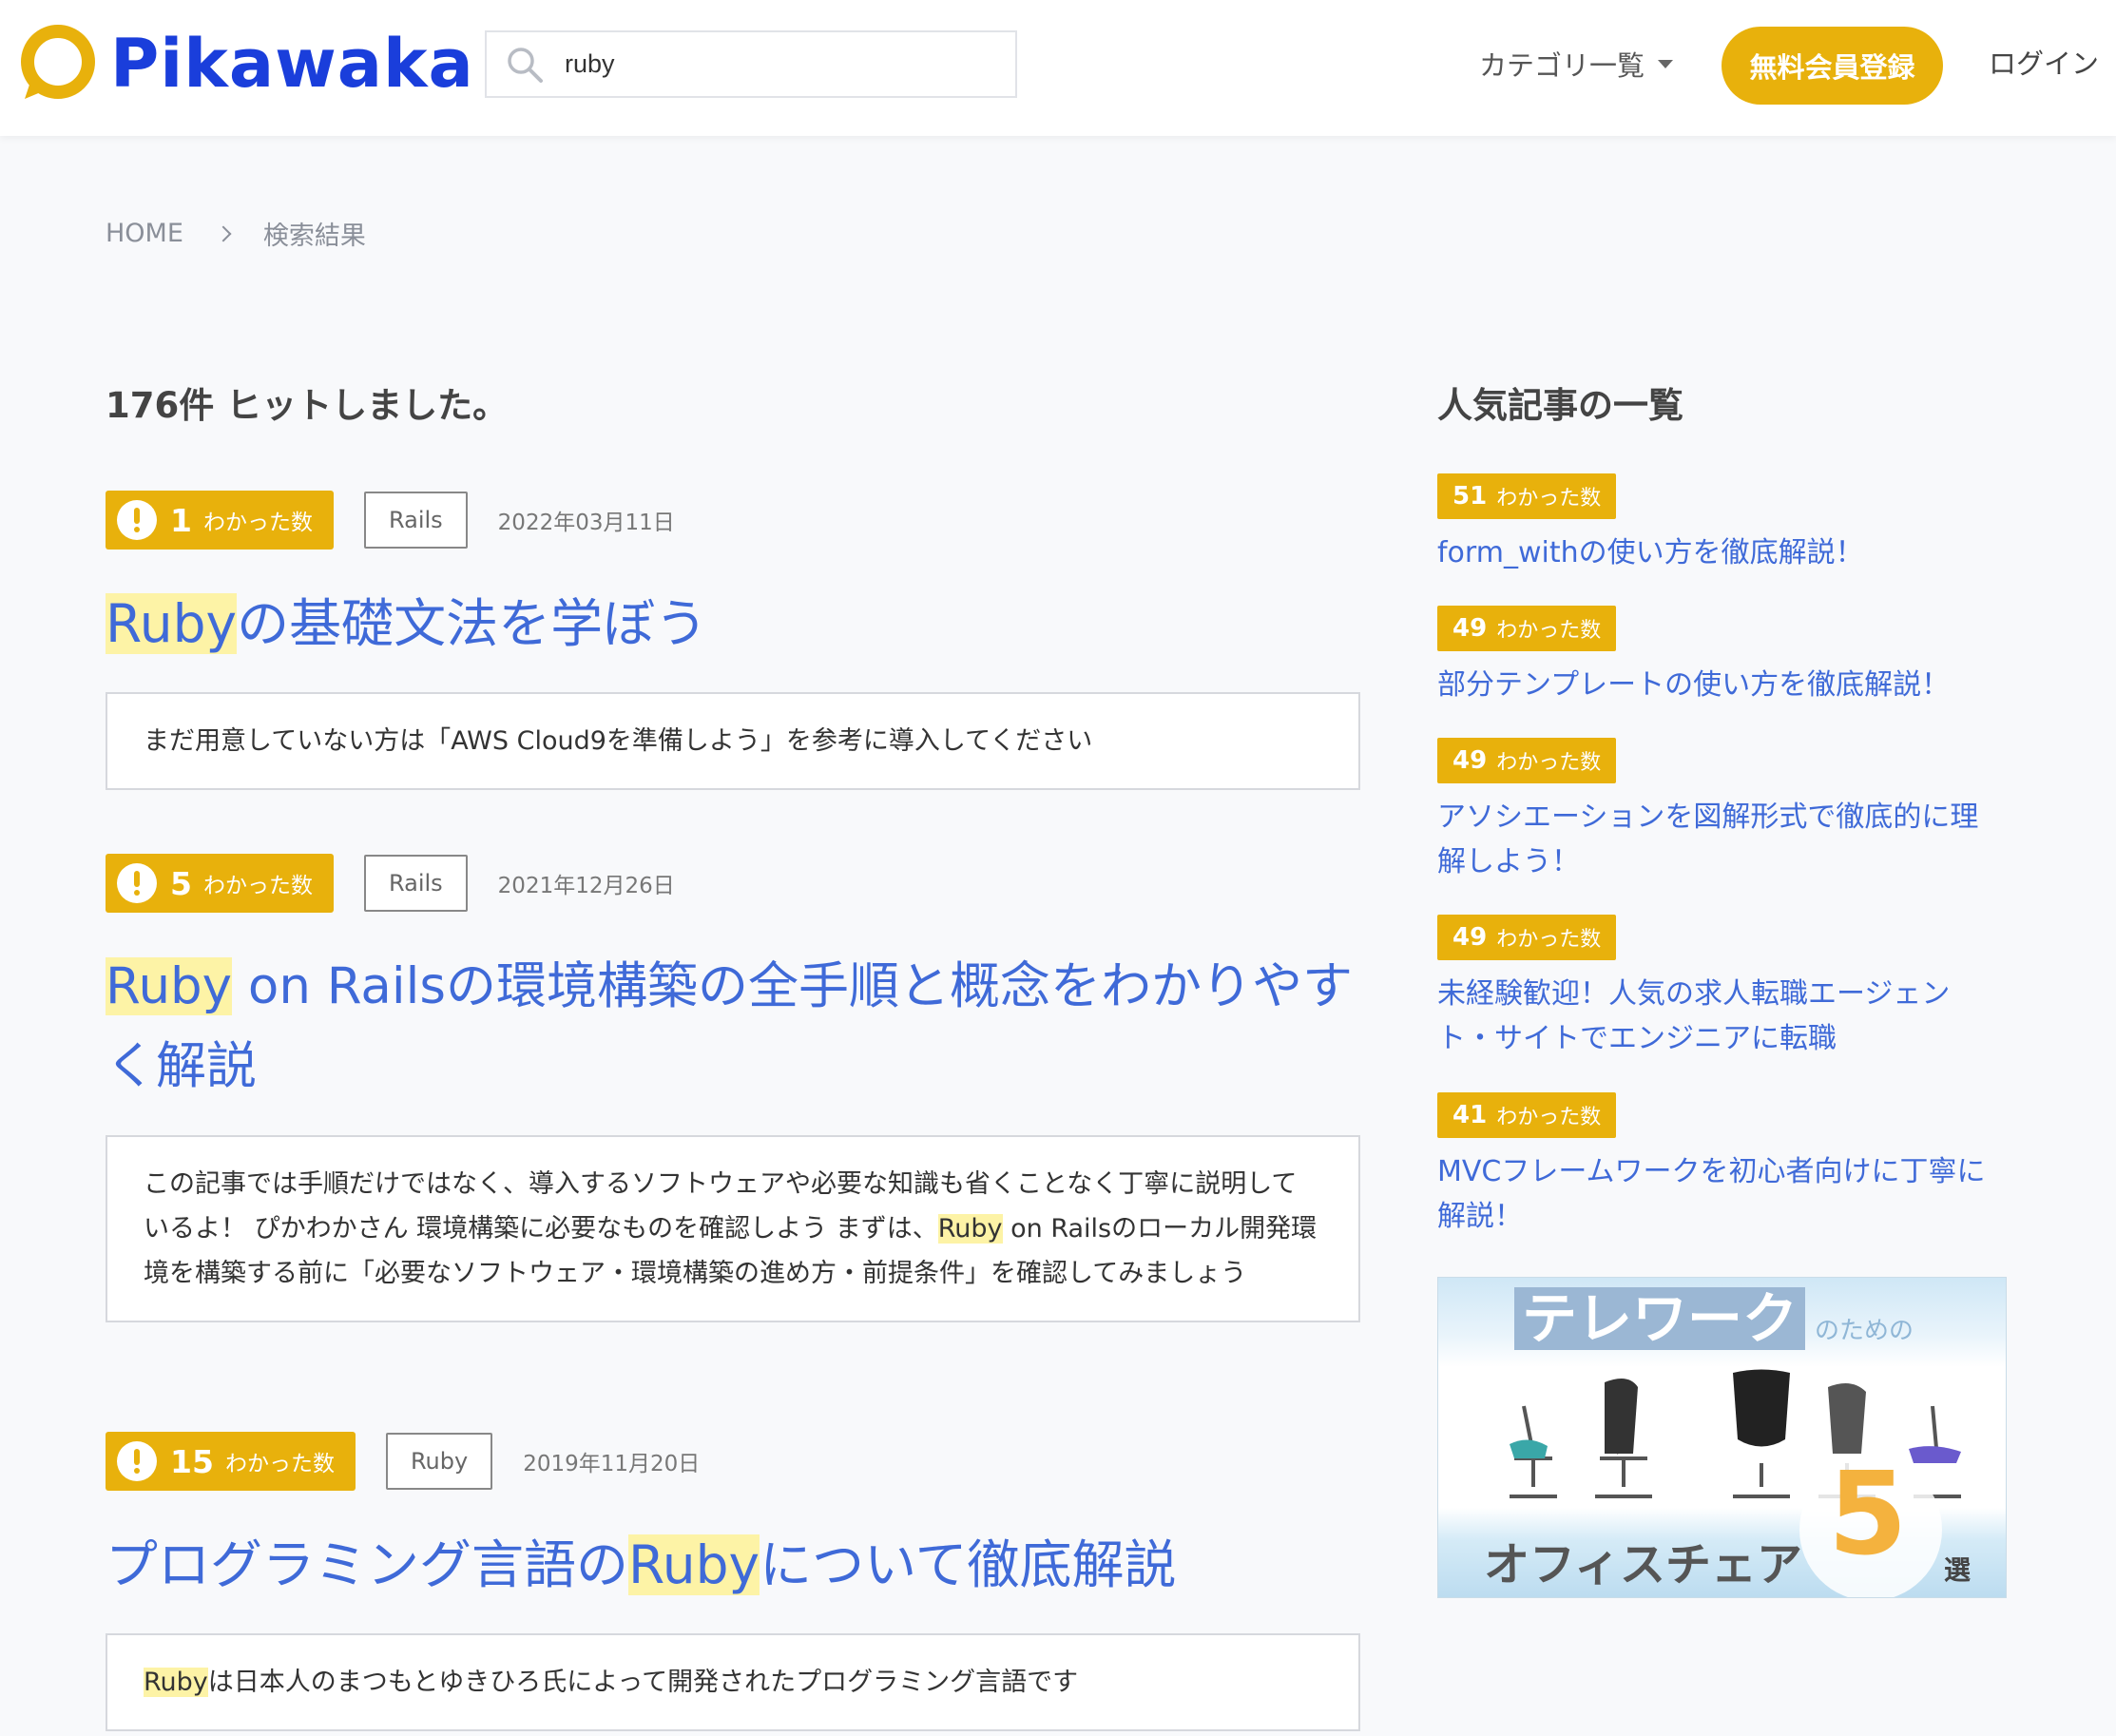 Image resolution: width=2116 pixels, height=1736 pixels. What do you see at coordinates (733, 883) in the screenshot?
I see `article-meta: 5 わかった数 Rails 2021年12月26日` at bounding box center [733, 883].